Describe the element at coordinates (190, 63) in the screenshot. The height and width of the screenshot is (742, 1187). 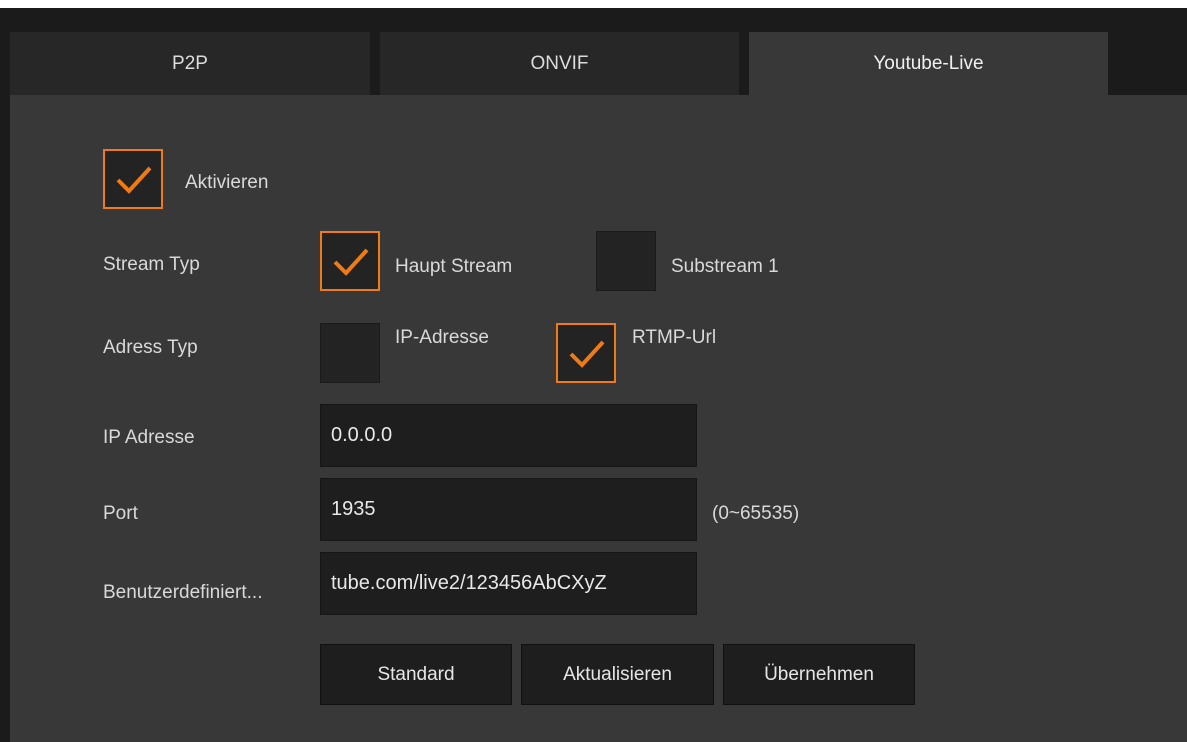
I see `tab-p2p: P2P` at that location.